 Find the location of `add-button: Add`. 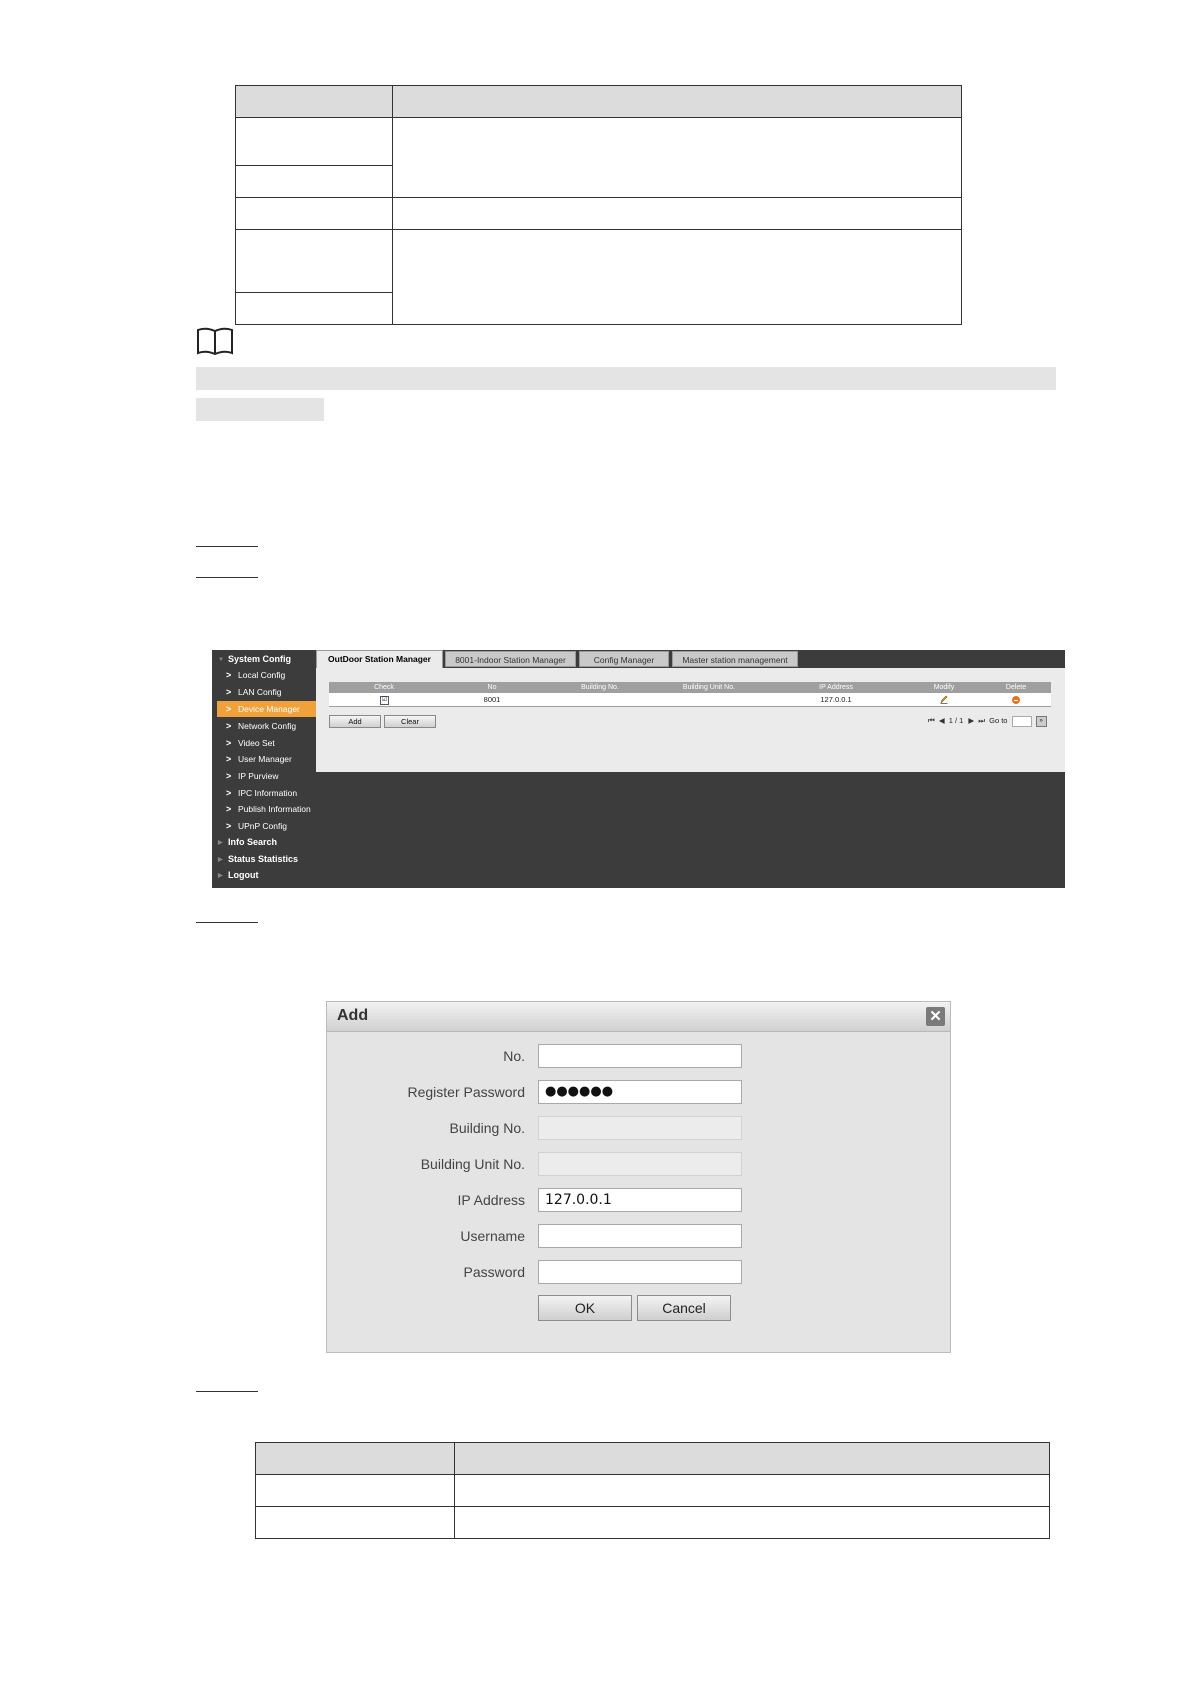

add-button: Add is located at coordinates (355, 721).